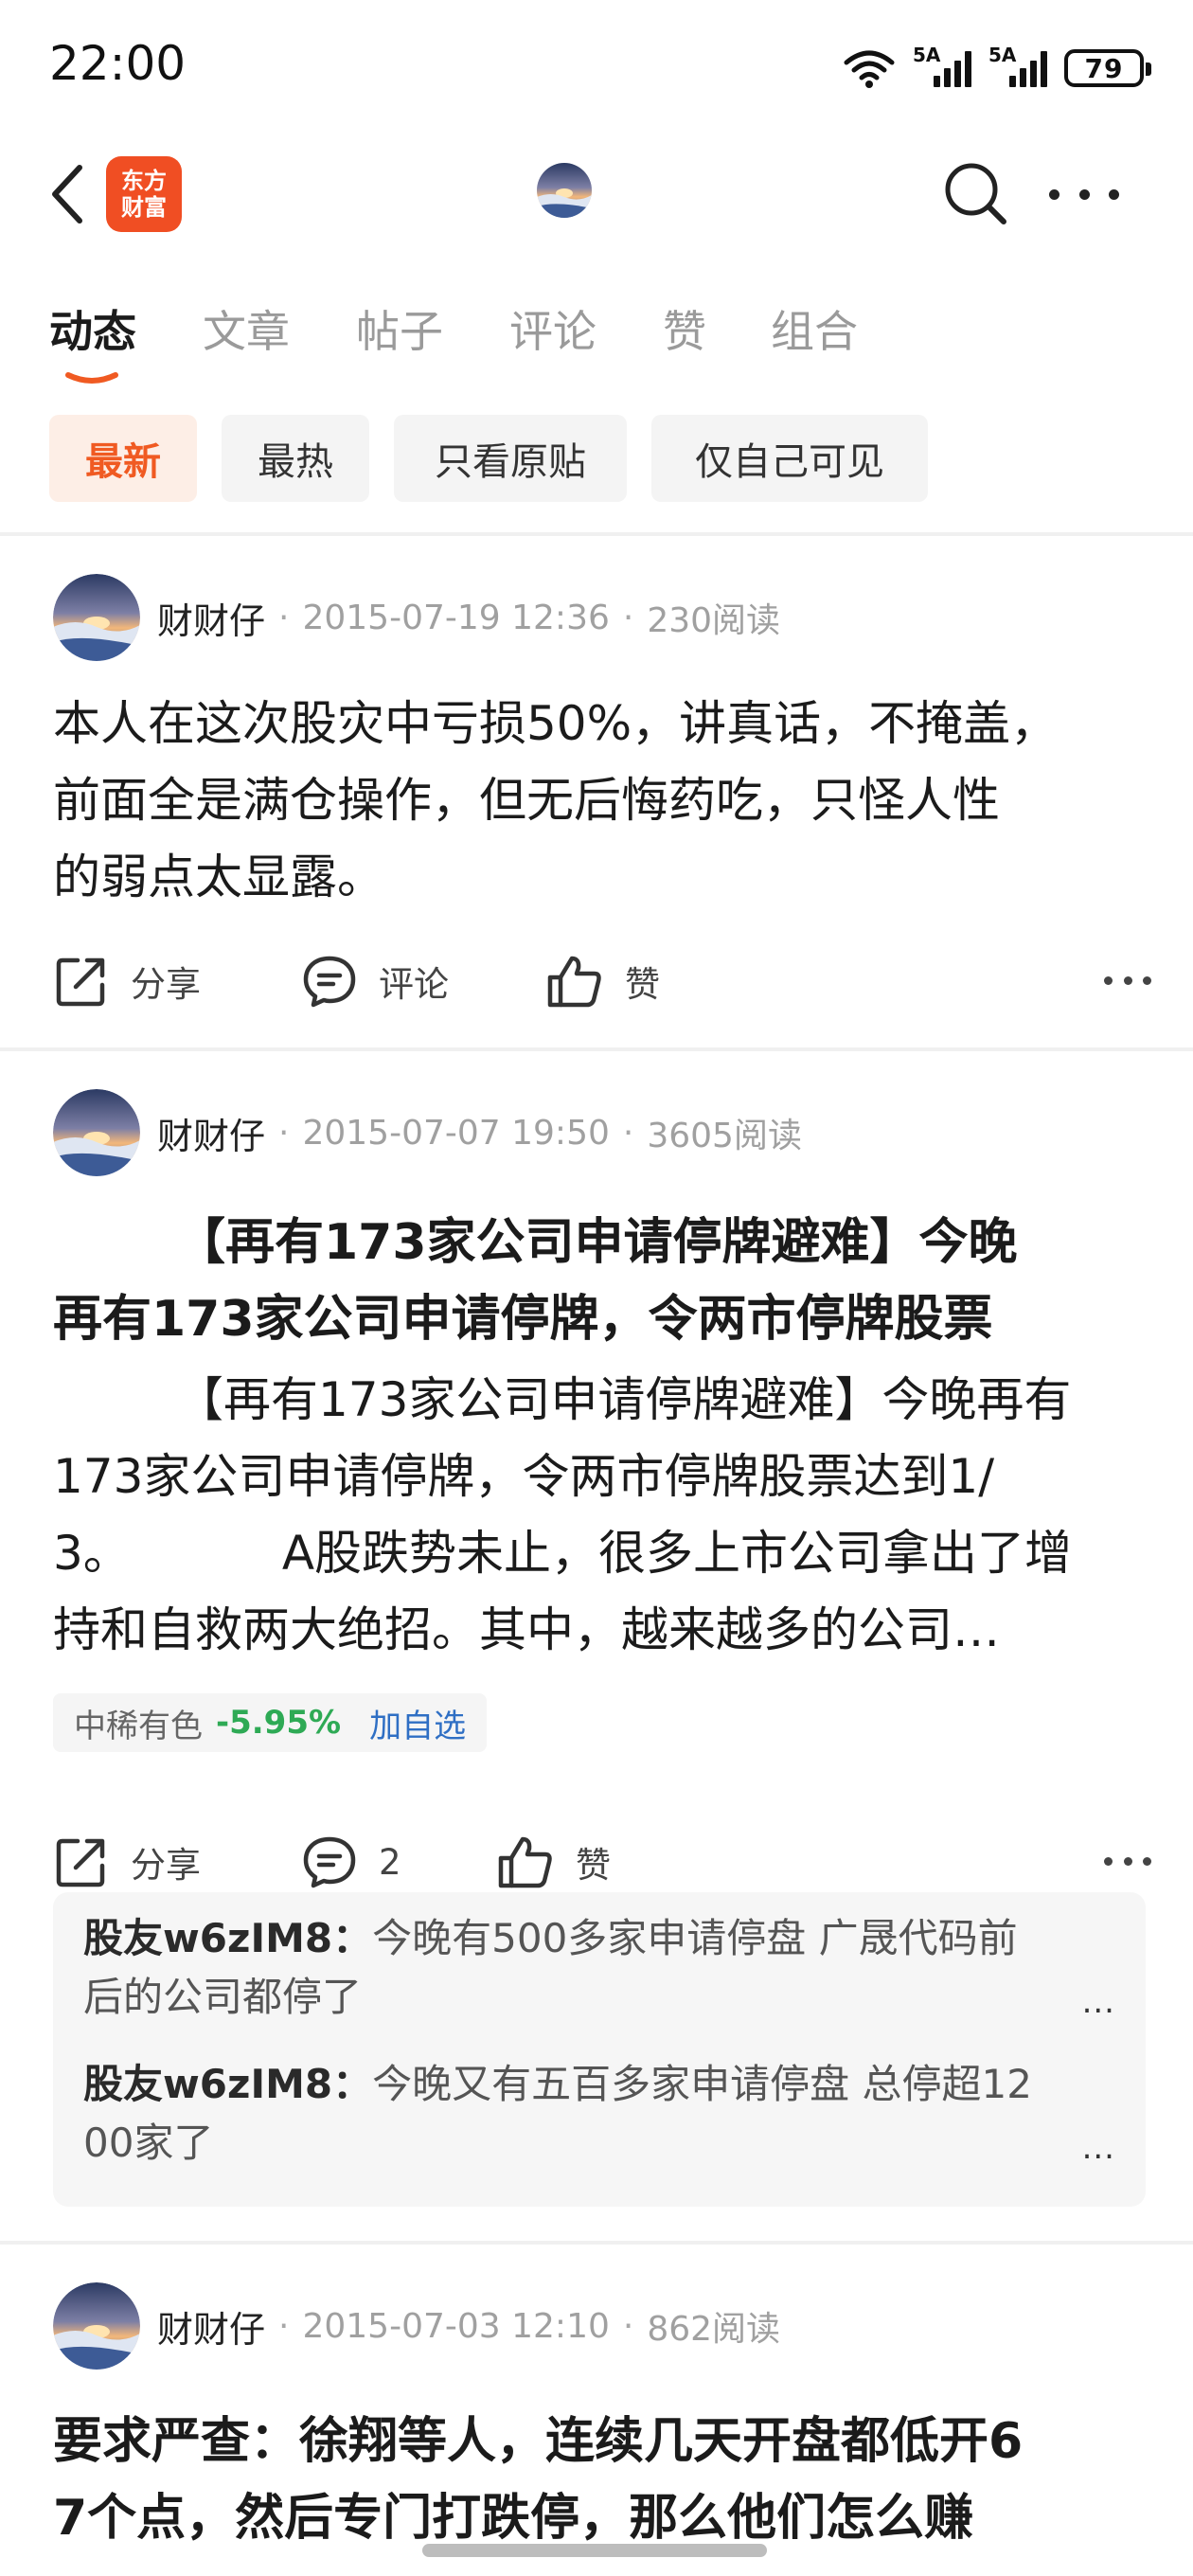 The width and height of the screenshot is (1193, 2576). I want to click on read-count: 862阅读, so click(714, 2329).